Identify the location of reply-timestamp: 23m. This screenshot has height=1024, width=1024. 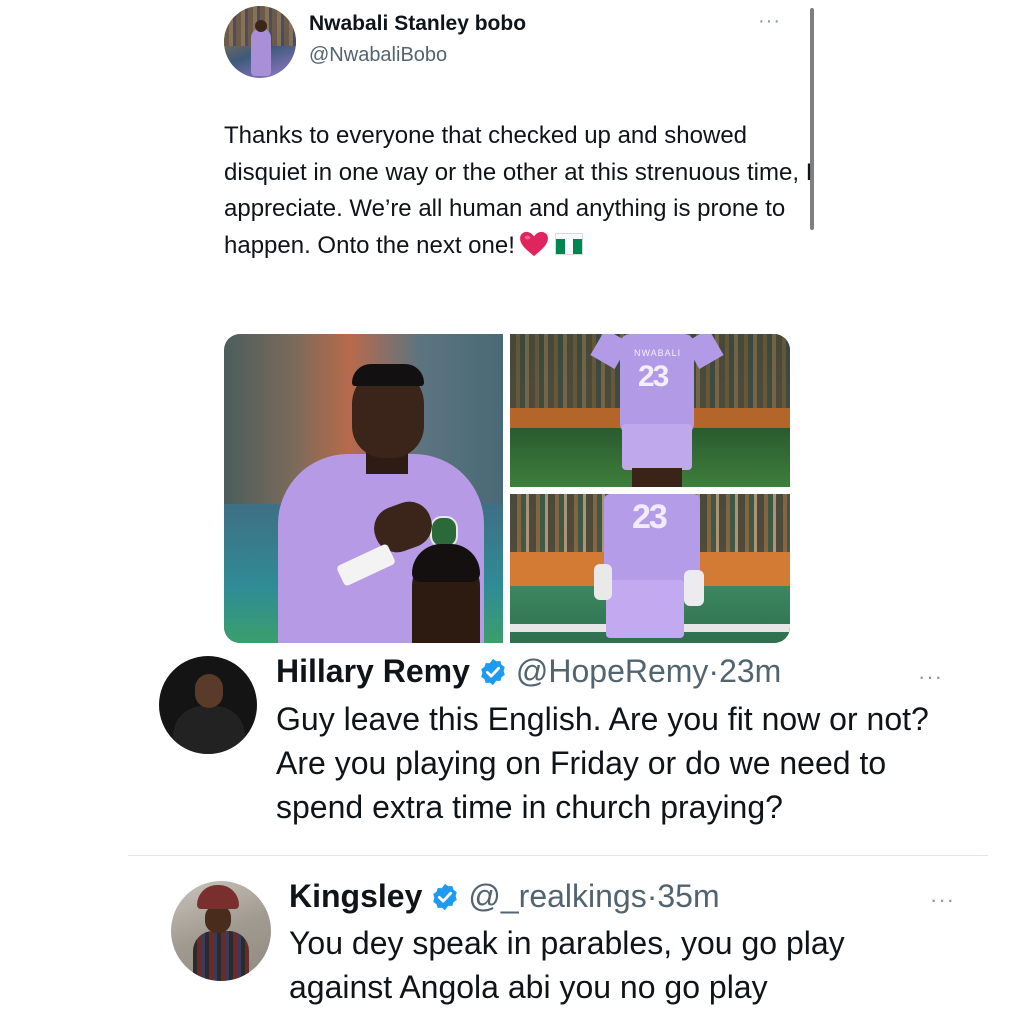
(750, 671).